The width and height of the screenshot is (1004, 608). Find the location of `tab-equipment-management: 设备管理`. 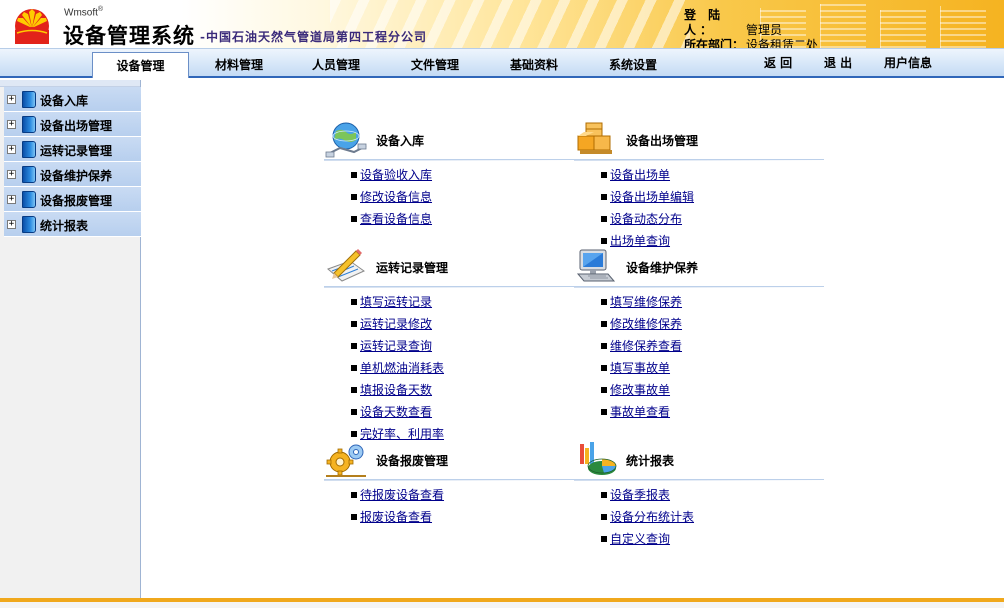

tab-equipment-management: 设备管理 is located at coordinates (140, 65).